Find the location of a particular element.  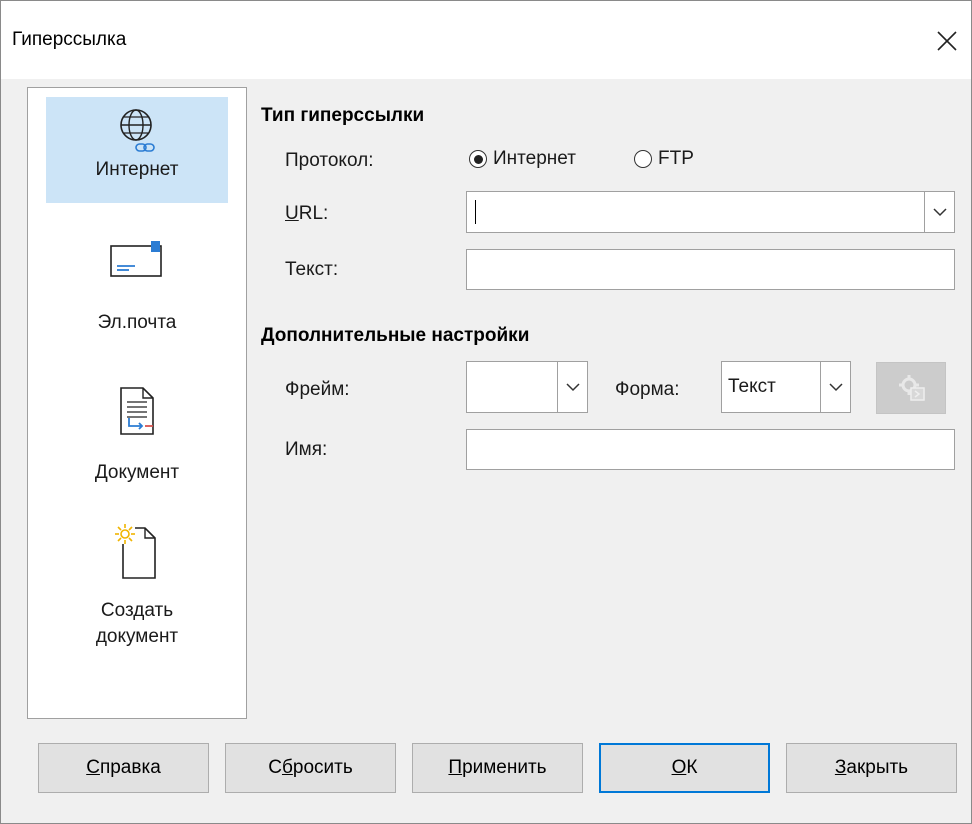

form-dropdown-button is located at coordinates (835, 387).